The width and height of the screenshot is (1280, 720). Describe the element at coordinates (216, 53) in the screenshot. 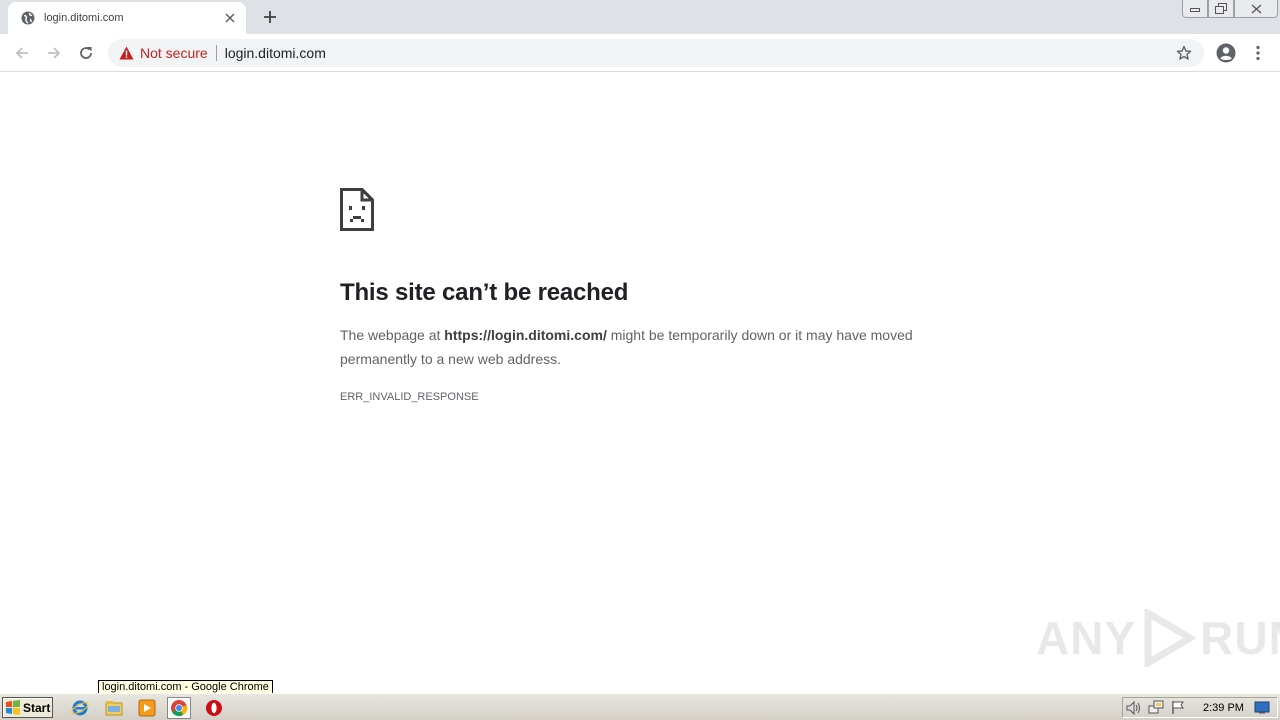

I see `omnibox-divider` at that location.